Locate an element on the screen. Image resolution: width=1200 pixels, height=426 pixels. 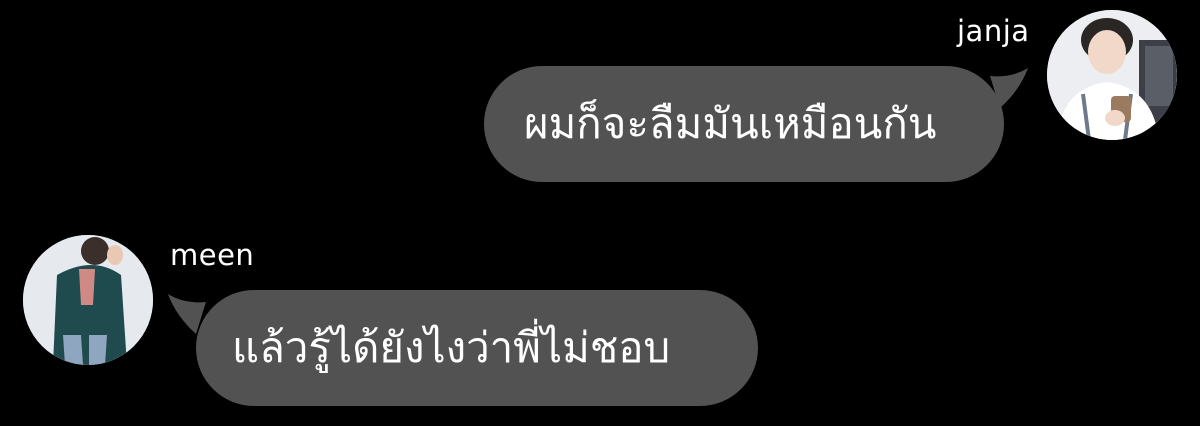
message-bubble: แล้วรู้ได้ยังไงว่าพี่ไม่ชอบ is located at coordinates (477, 348).